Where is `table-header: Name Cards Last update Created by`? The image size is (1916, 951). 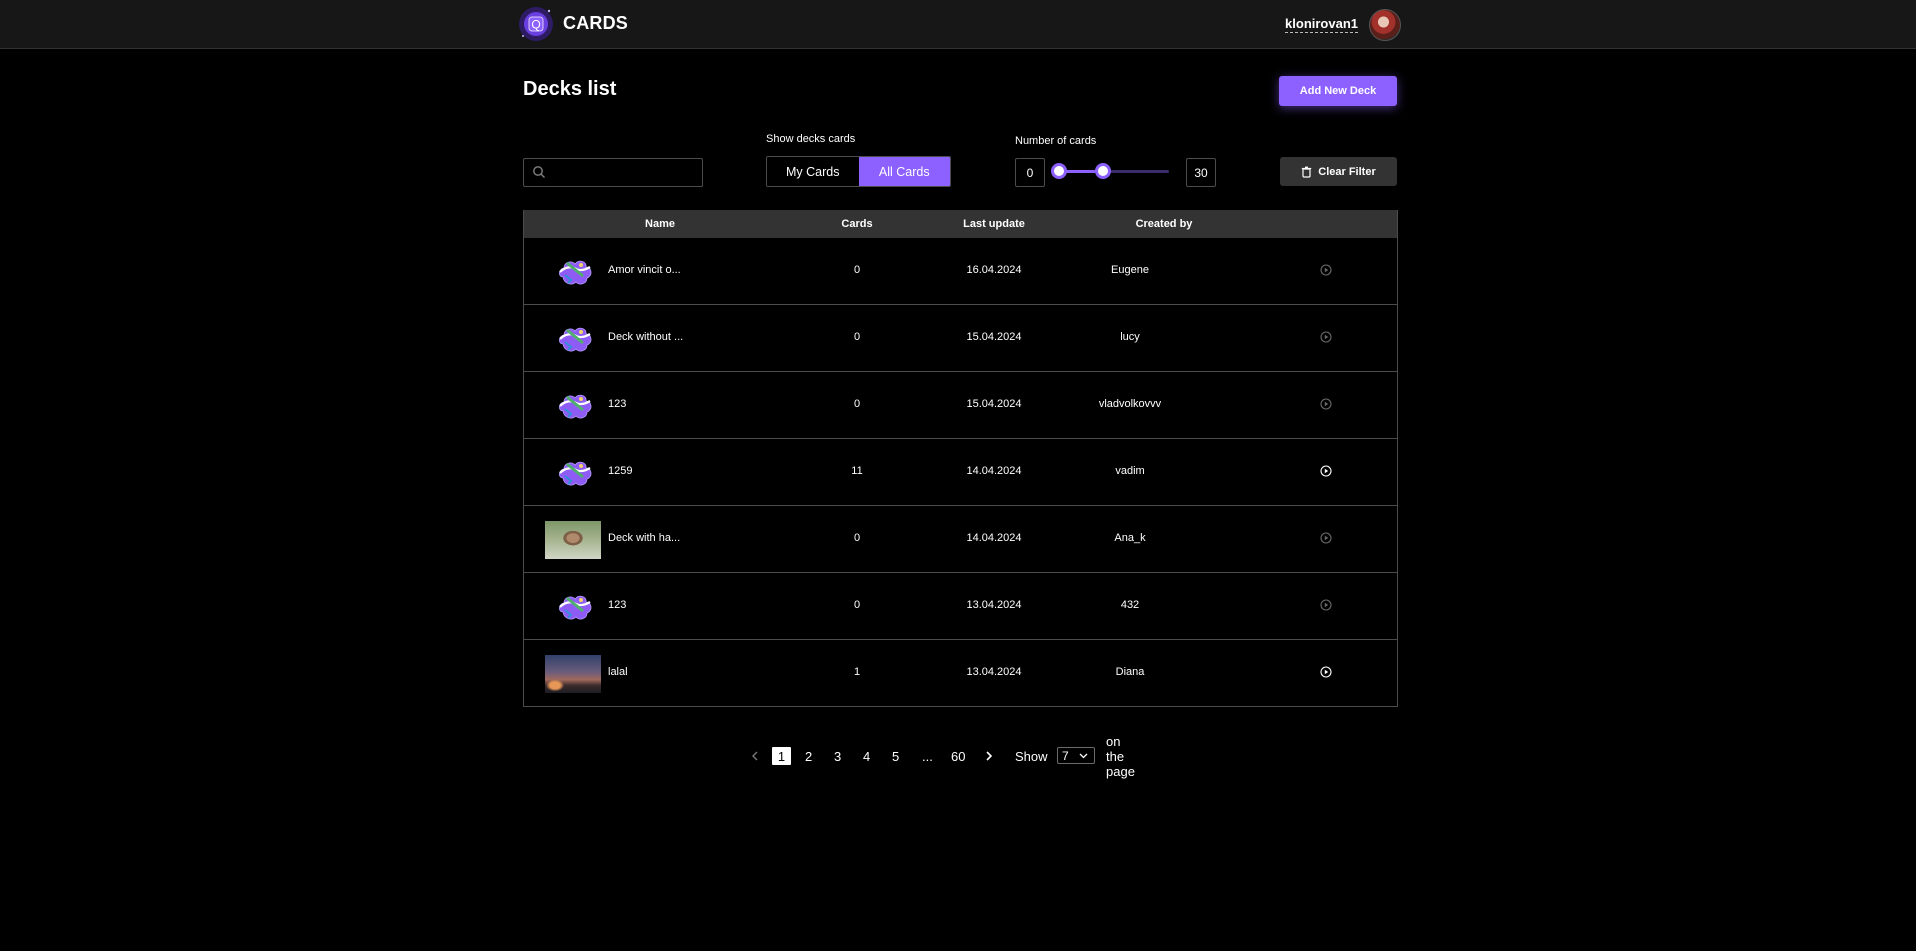
table-header: Name Cards Last update Created by is located at coordinates (960, 224).